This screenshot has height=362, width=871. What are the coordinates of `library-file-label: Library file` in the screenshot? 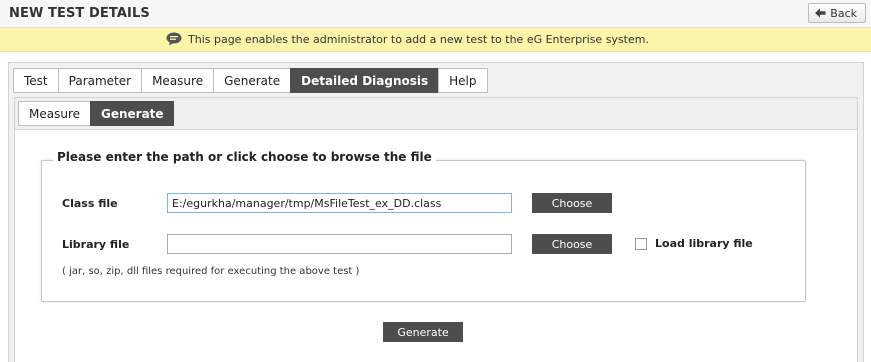 It's located at (96, 244).